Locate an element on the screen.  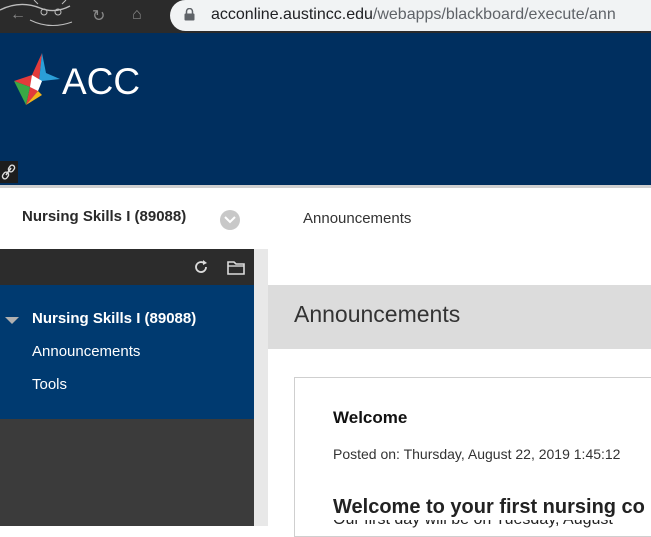
collapse-triangle-icon is located at coordinates (12, 320).